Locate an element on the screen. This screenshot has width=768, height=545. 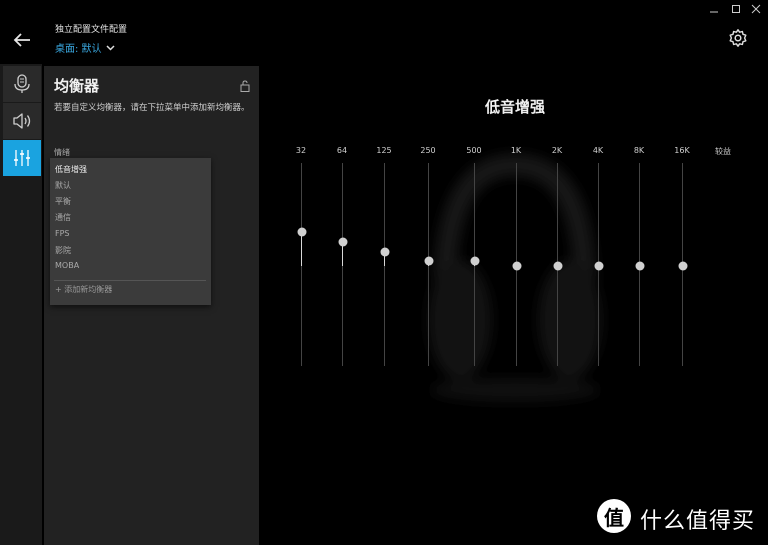
back-arrow-icon is located at coordinates (22, 40).